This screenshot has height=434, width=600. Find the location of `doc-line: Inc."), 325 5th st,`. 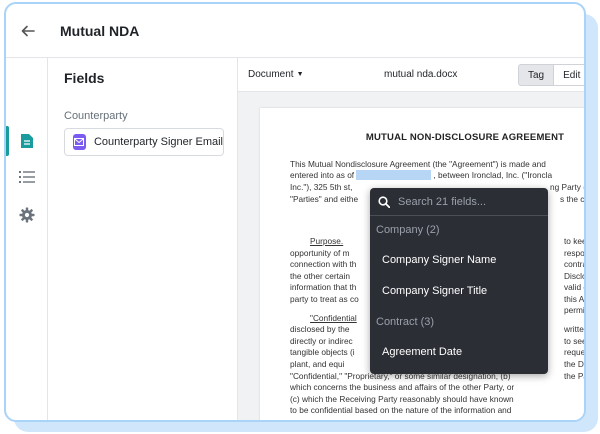

doc-line: Inc."), 325 5th st, is located at coordinates (321, 187).